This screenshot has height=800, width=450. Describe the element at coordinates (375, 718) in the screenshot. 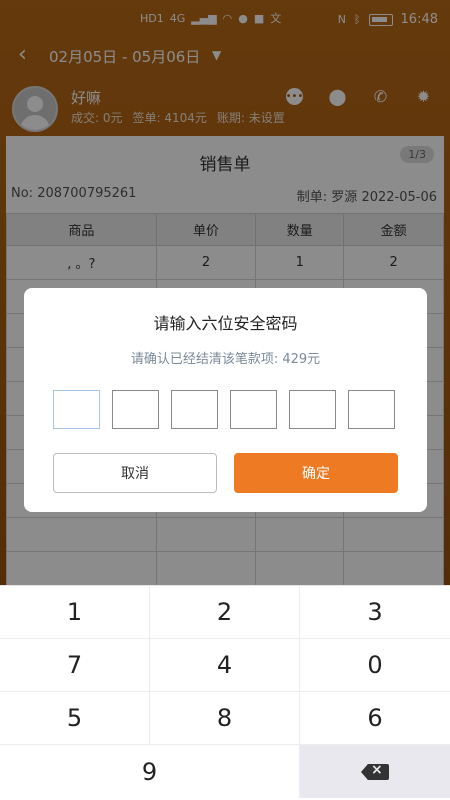

I see `key-6: 6` at that location.